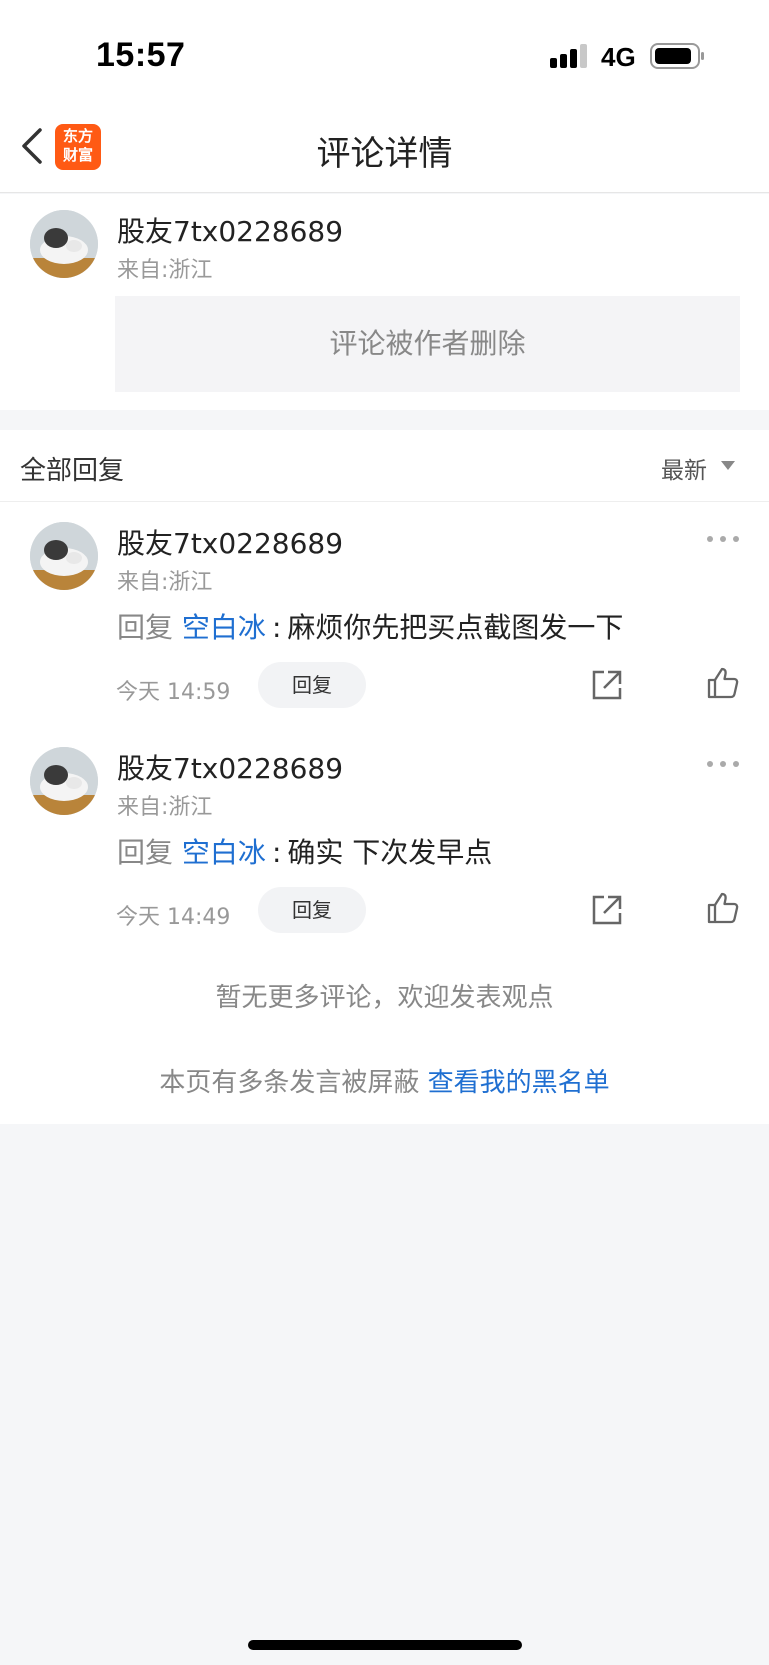 This screenshot has width=769, height=1665. I want to click on blocked-notice: 本页有多条发言被屏蔽 查看我的黑名单, so click(384, 1080).